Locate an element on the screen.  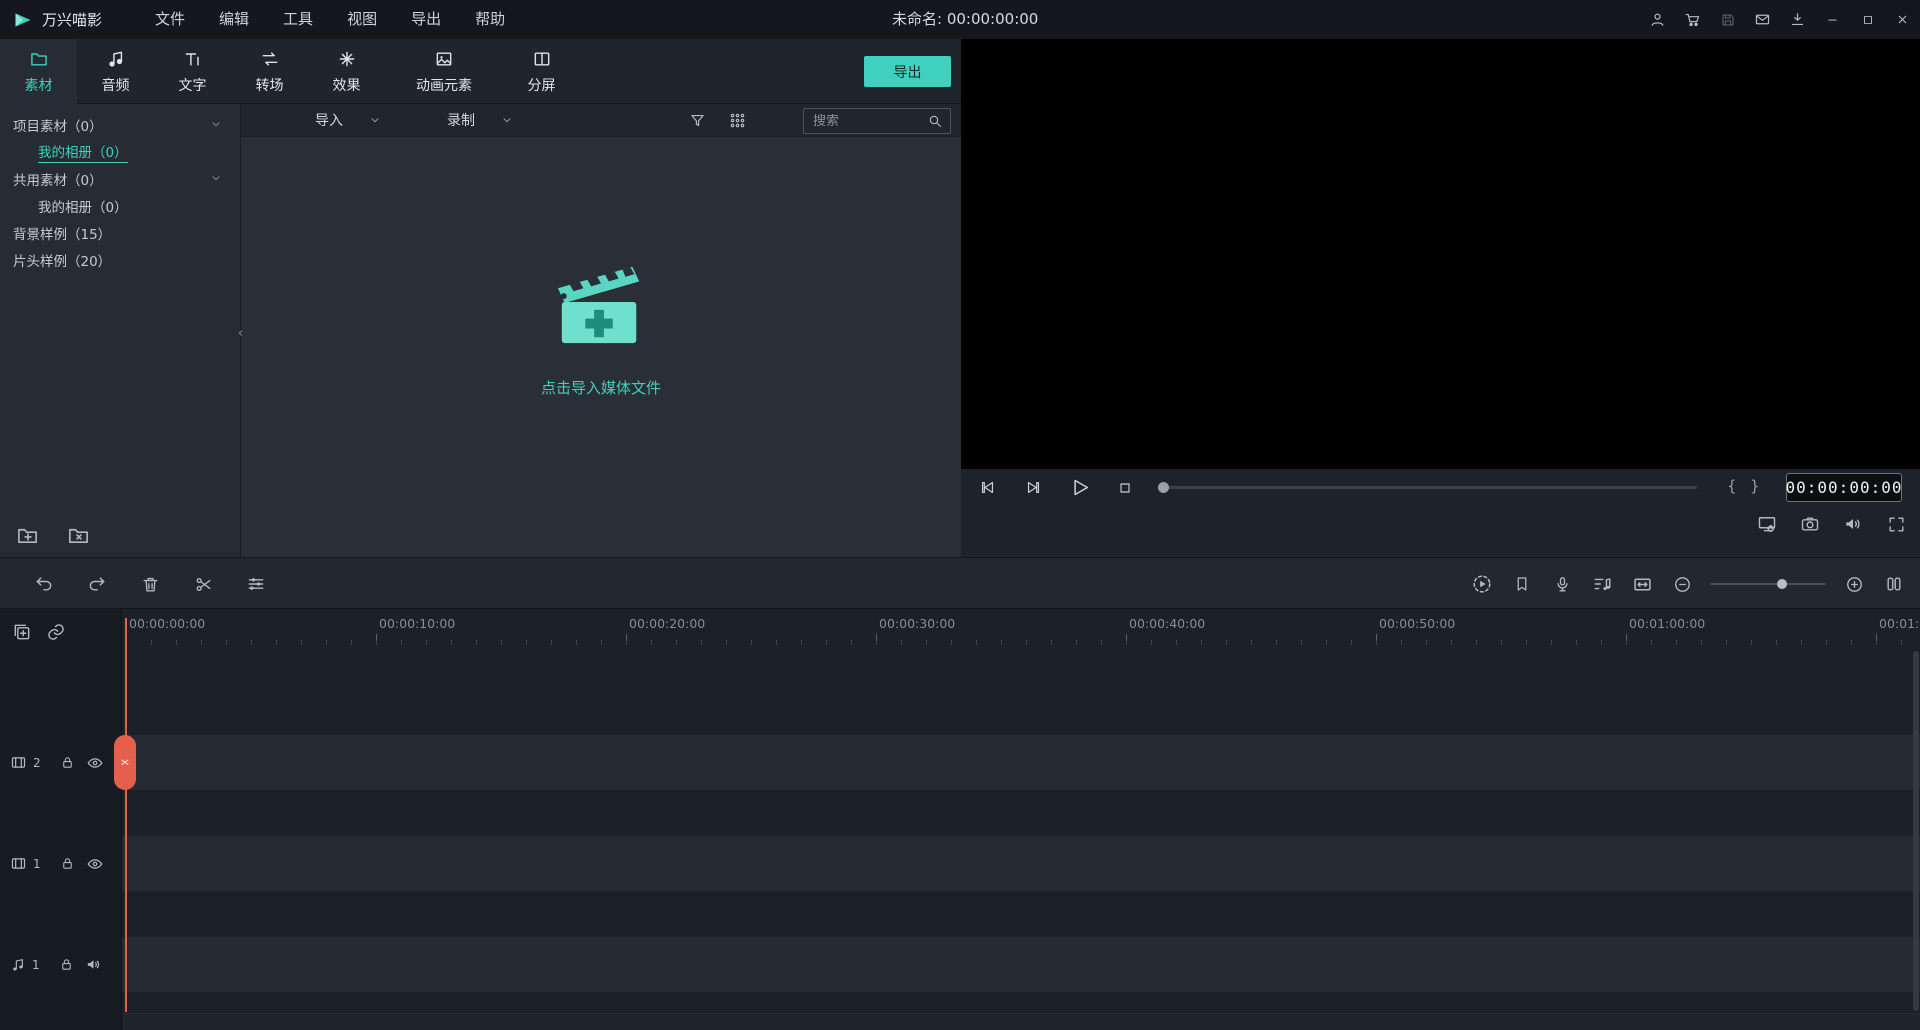
play-button is located at coordinates (1079, 488).